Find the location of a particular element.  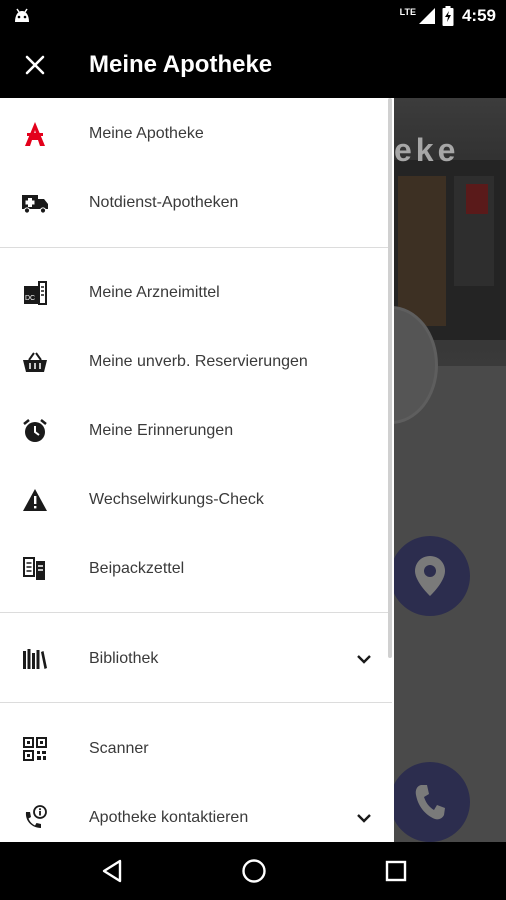

back-button is located at coordinates (112, 871).